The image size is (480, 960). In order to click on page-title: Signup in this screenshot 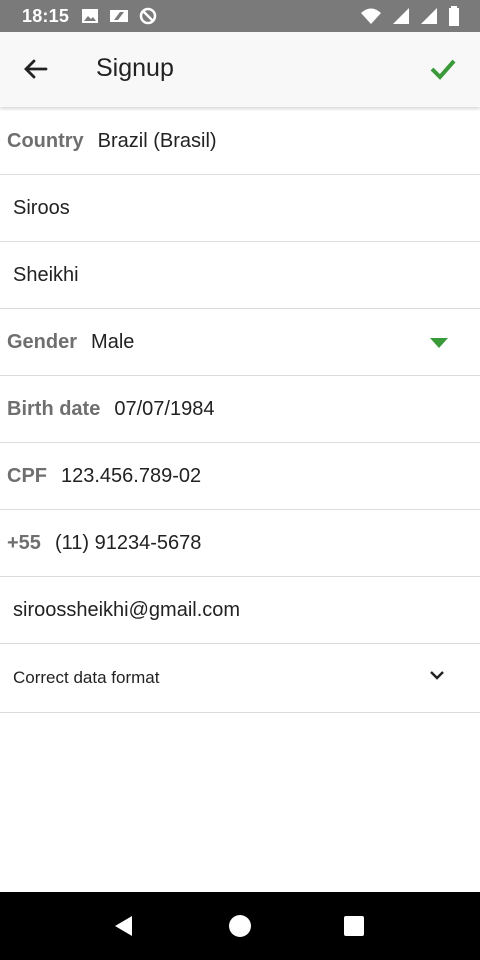, I will do `click(135, 68)`.